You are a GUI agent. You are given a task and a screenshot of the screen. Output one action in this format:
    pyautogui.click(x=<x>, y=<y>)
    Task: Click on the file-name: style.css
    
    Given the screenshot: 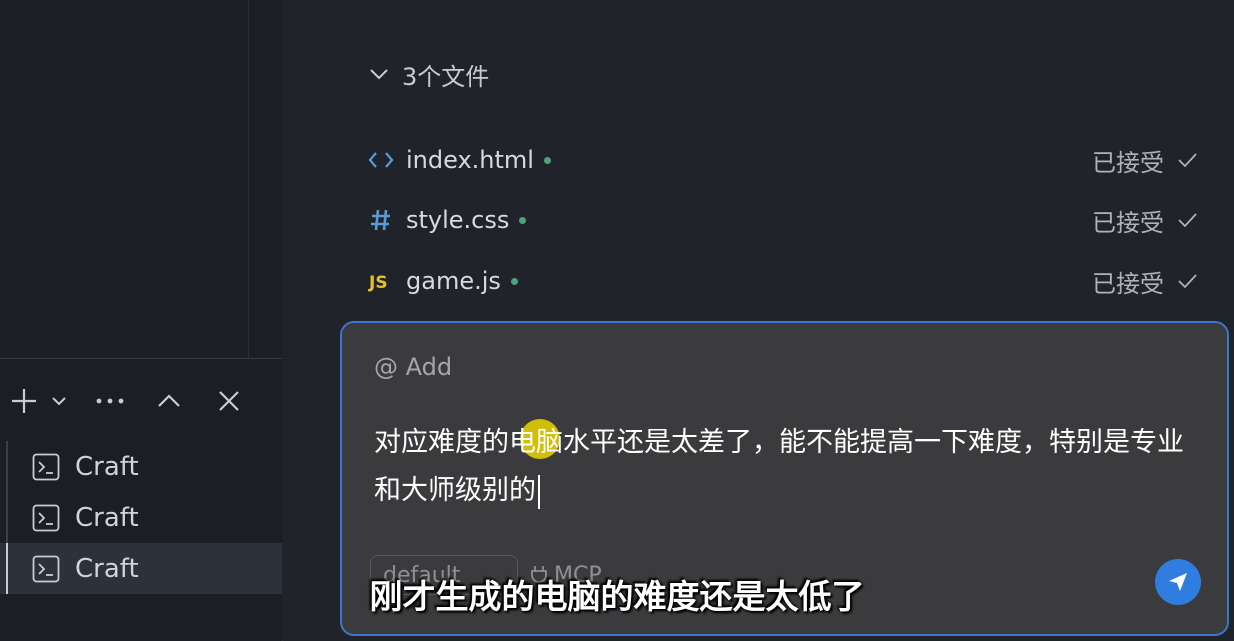 What is the action you would take?
    pyautogui.click(x=458, y=220)
    